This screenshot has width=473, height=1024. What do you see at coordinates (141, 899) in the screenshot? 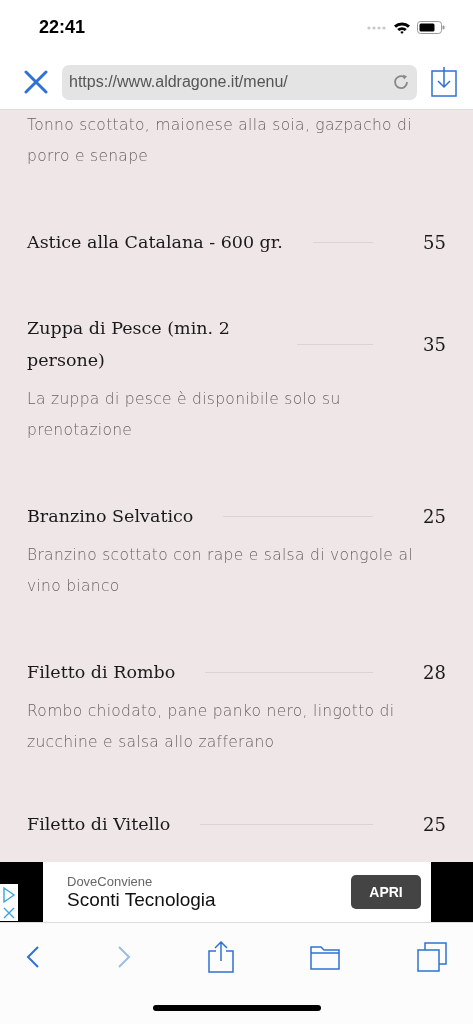
I see `ad-headline: Sconti Tecnologia` at bounding box center [141, 899].